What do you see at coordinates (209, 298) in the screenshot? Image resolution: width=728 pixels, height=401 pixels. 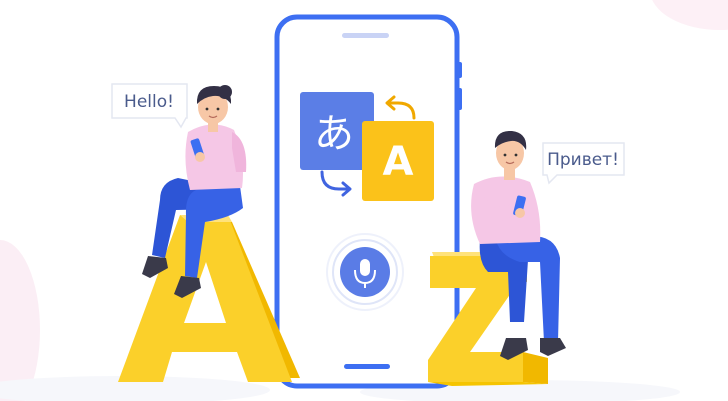 I see `letter-a-sculpture` at bounding box center [209, 298].